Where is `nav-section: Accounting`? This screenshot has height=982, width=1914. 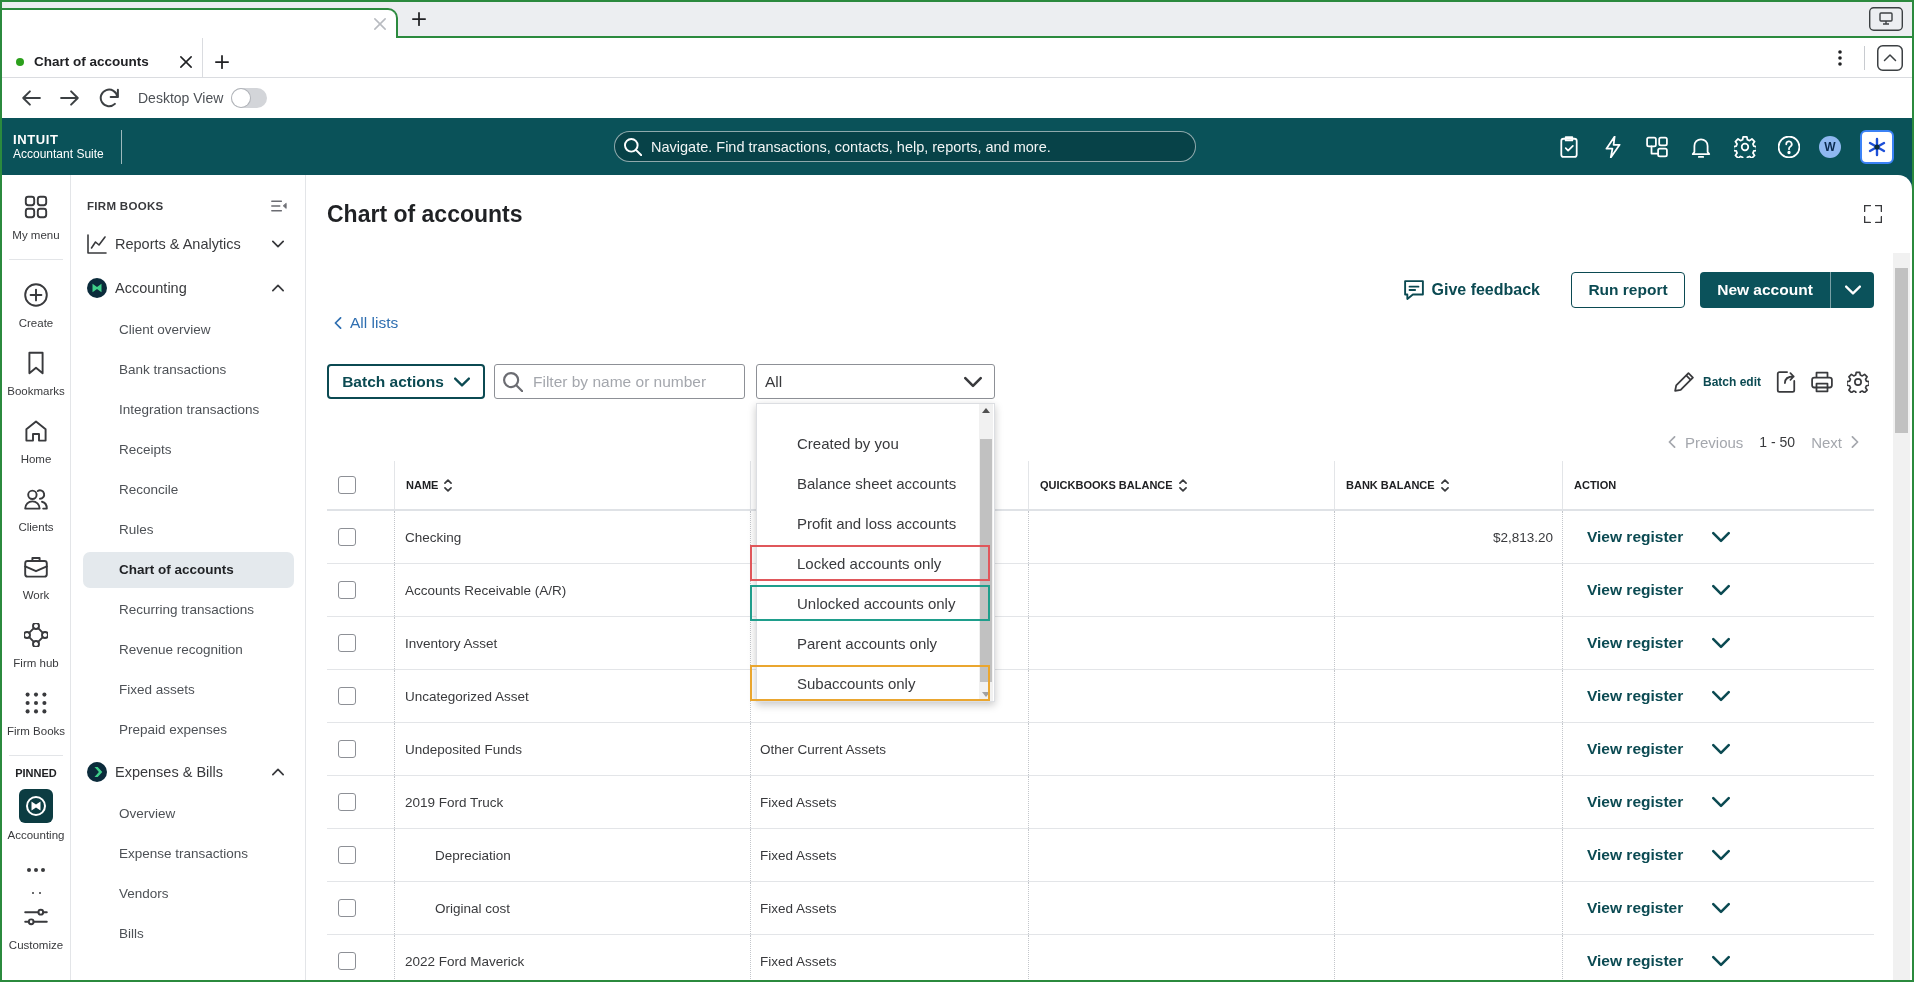 nav-section: Accounting is located at coordinates (188, 288).